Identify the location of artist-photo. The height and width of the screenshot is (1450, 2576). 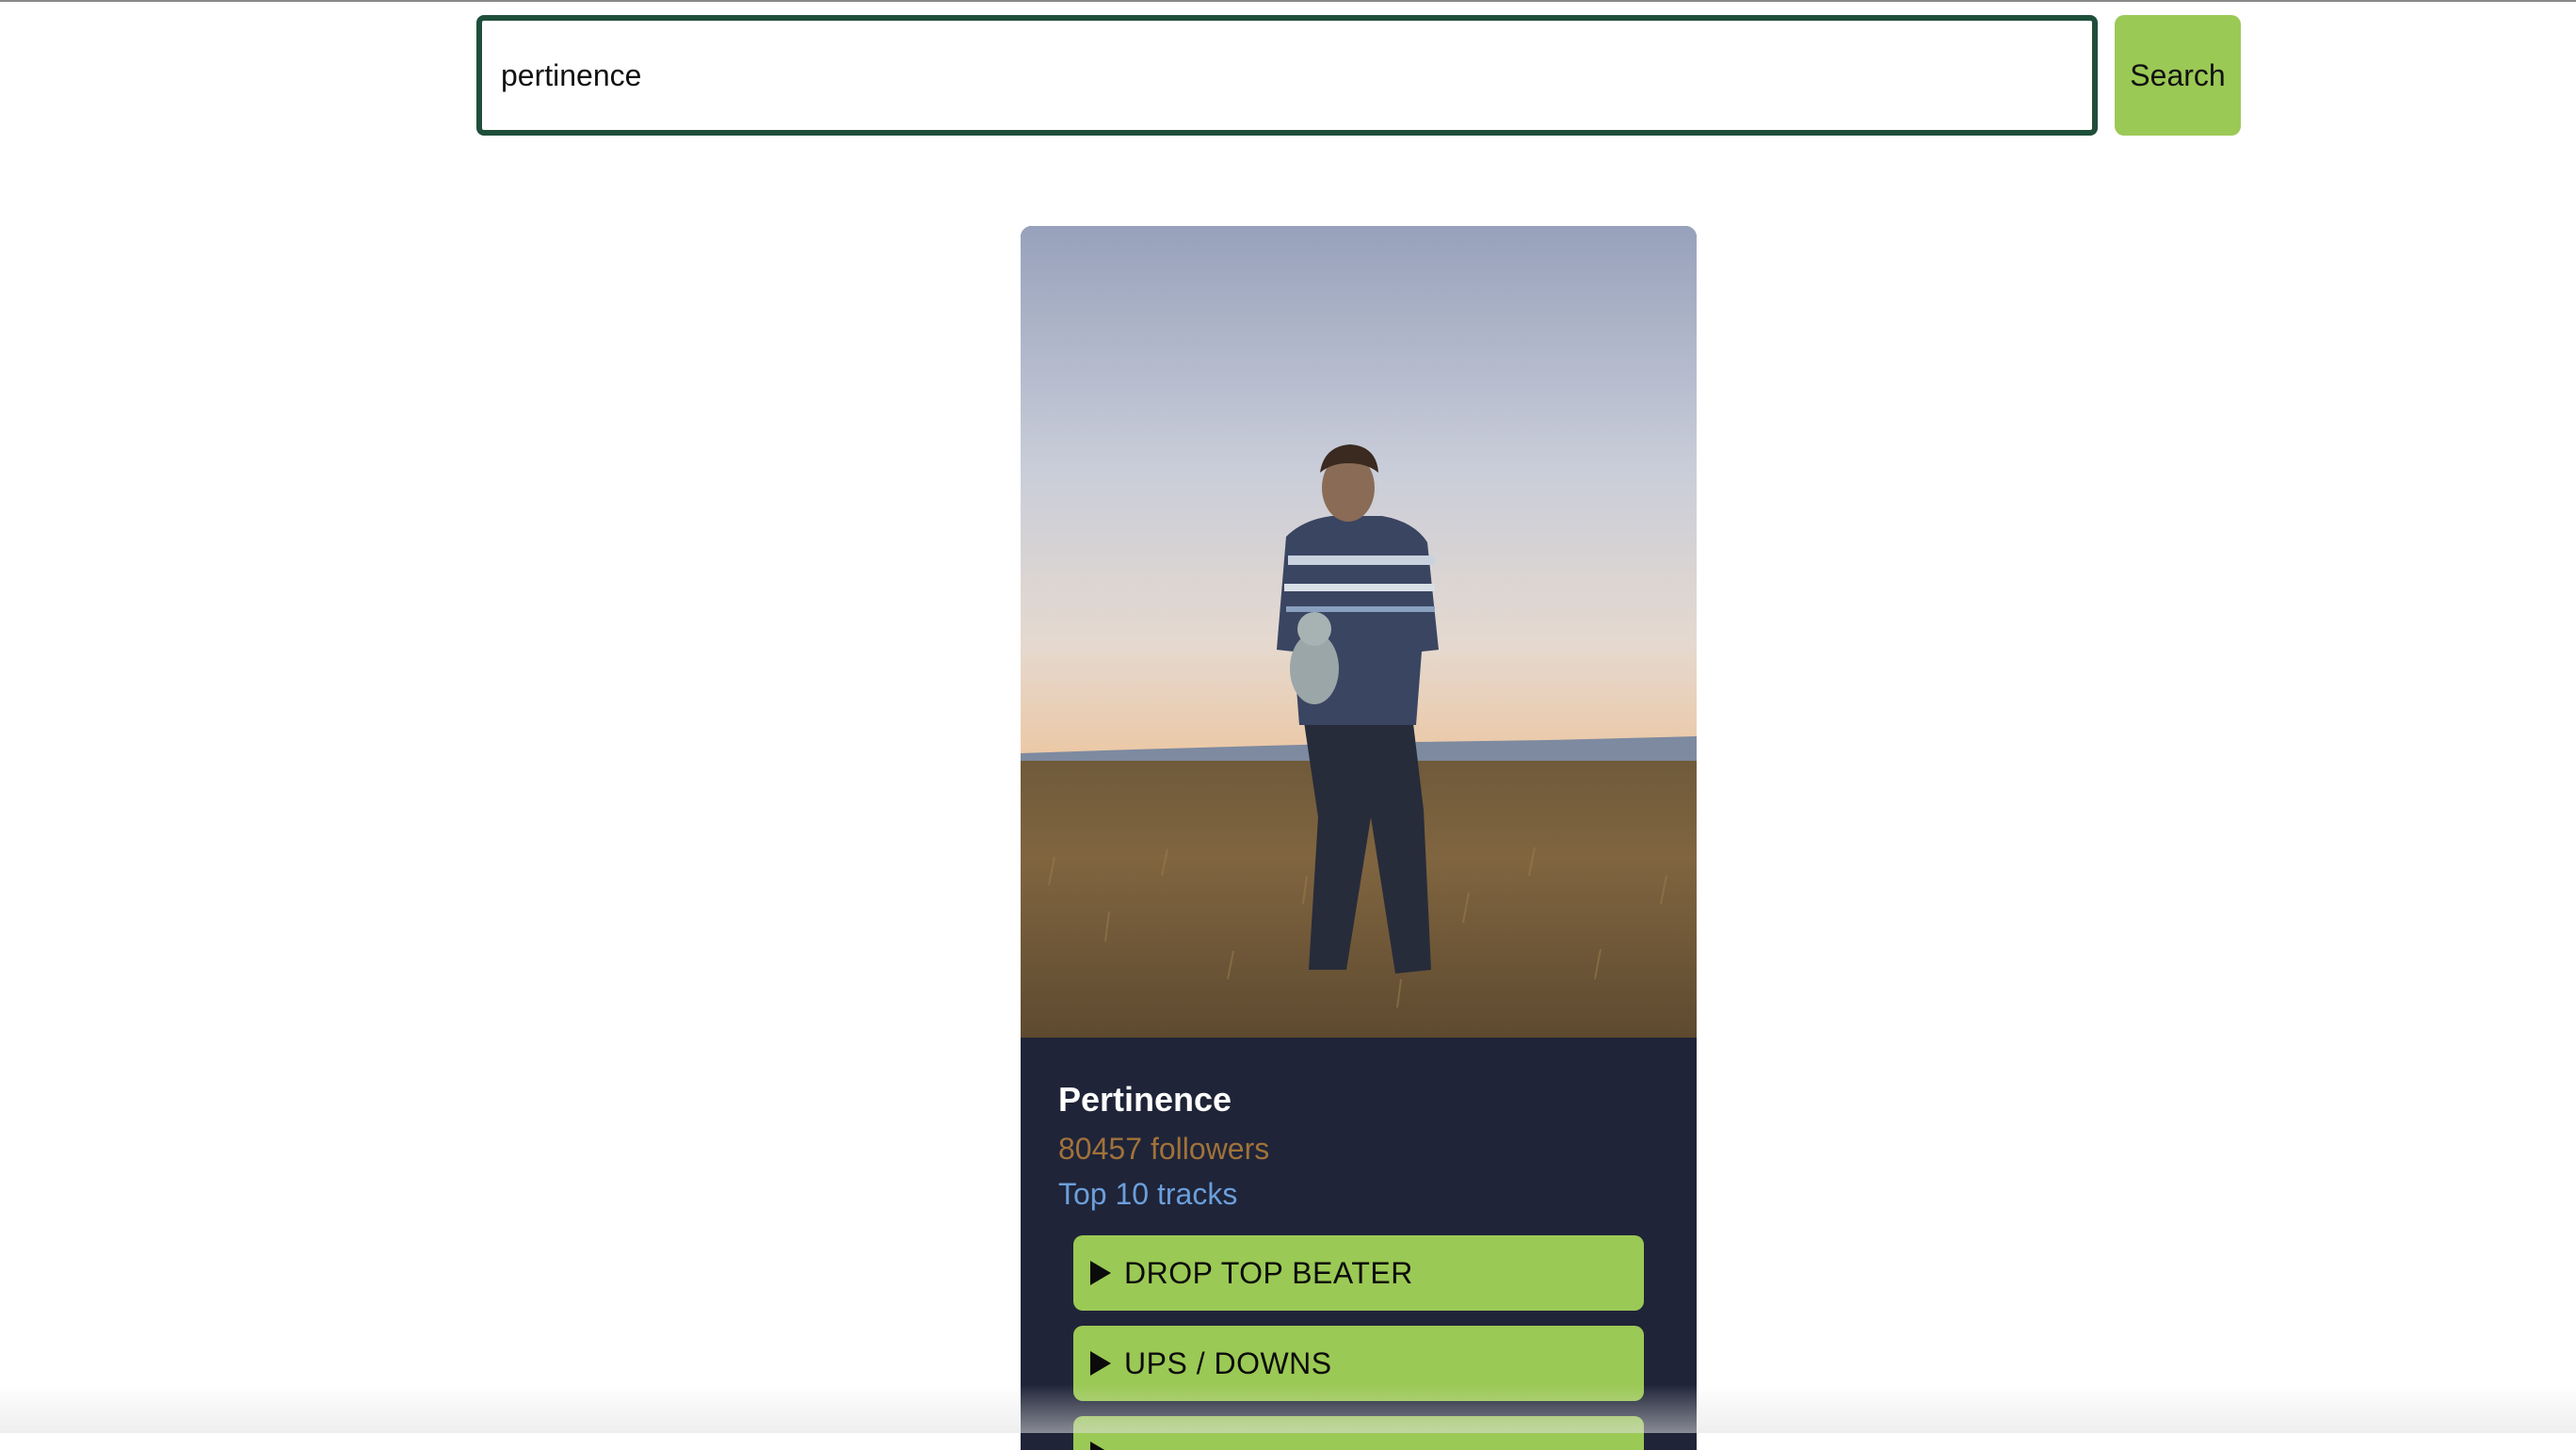
(1359, 632).